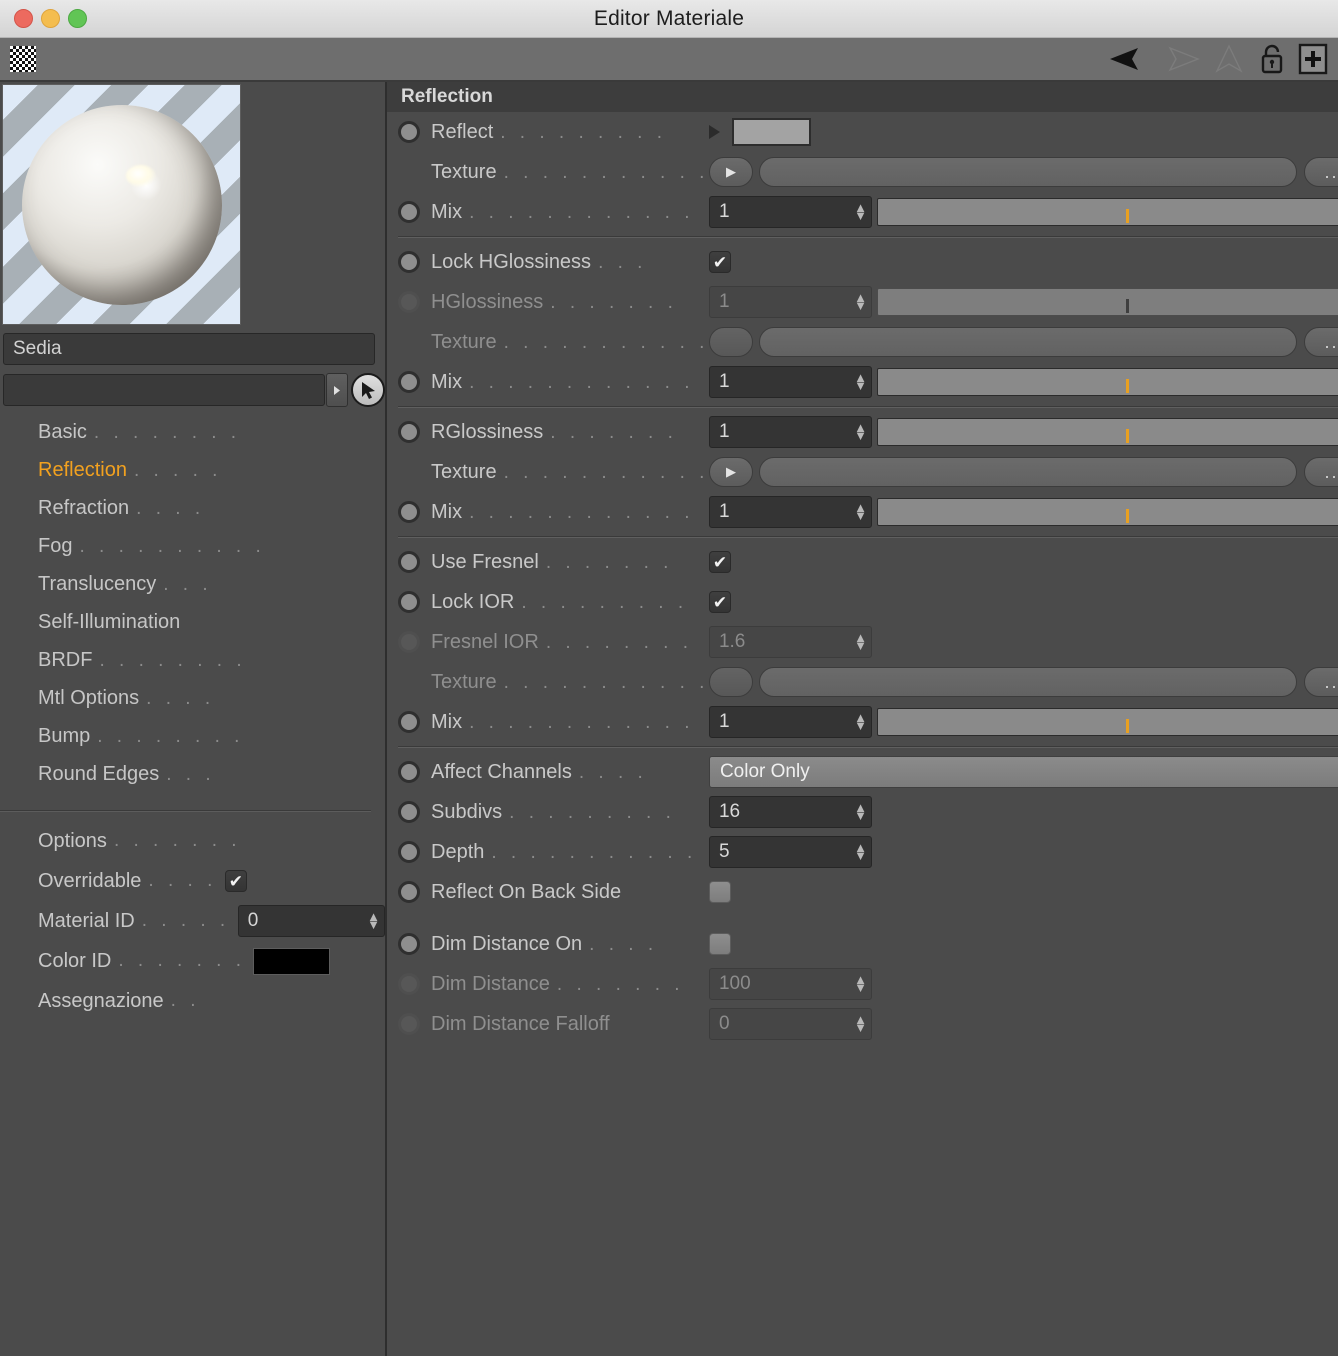  I want to click on reflect-on-back-side-radio, so click(409, 892).